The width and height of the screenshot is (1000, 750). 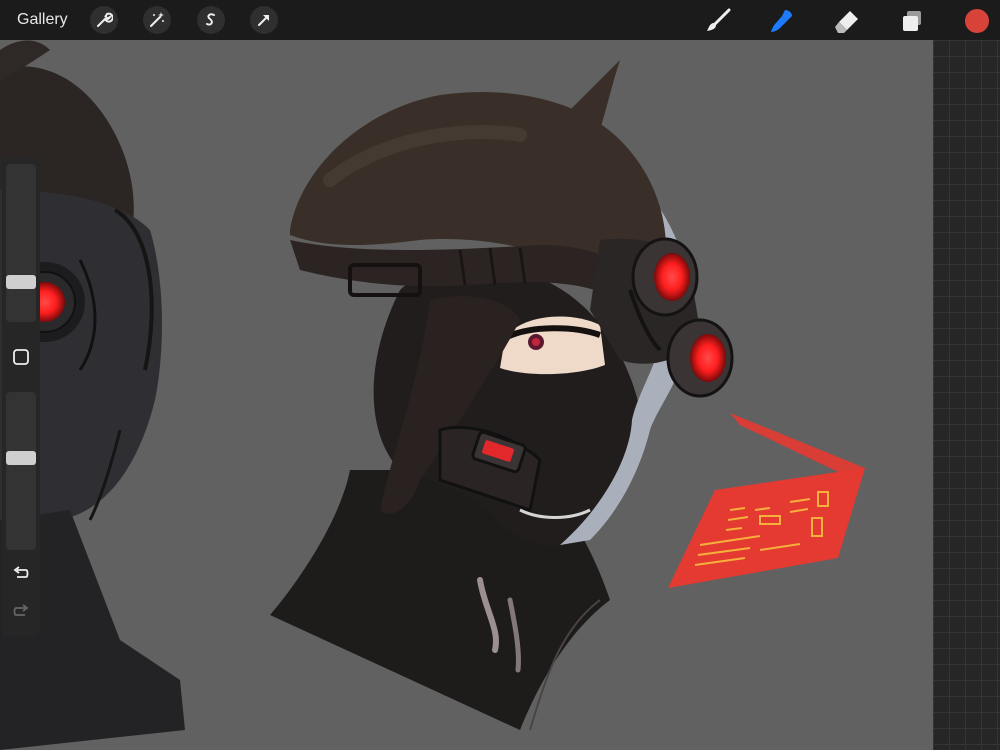 I want to click on top-toolbar: Gallery, so click(x=500, y=20).